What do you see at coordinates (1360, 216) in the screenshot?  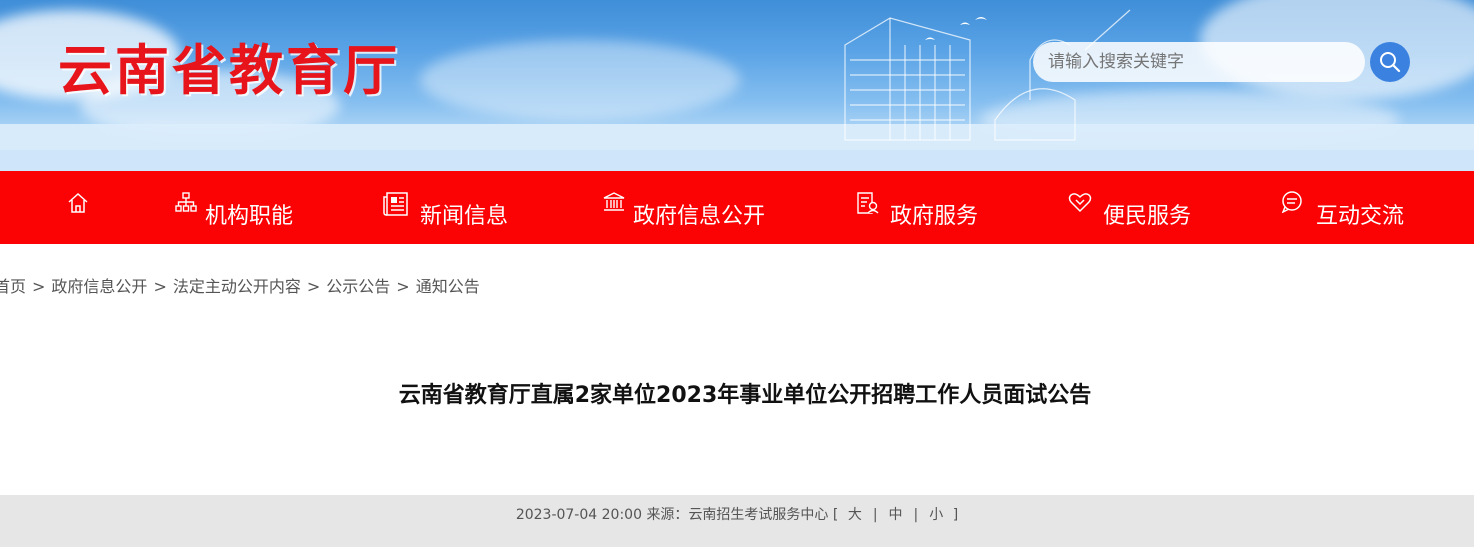 I see `nav-label: 互动交流` at bounding box center [1360, 216].